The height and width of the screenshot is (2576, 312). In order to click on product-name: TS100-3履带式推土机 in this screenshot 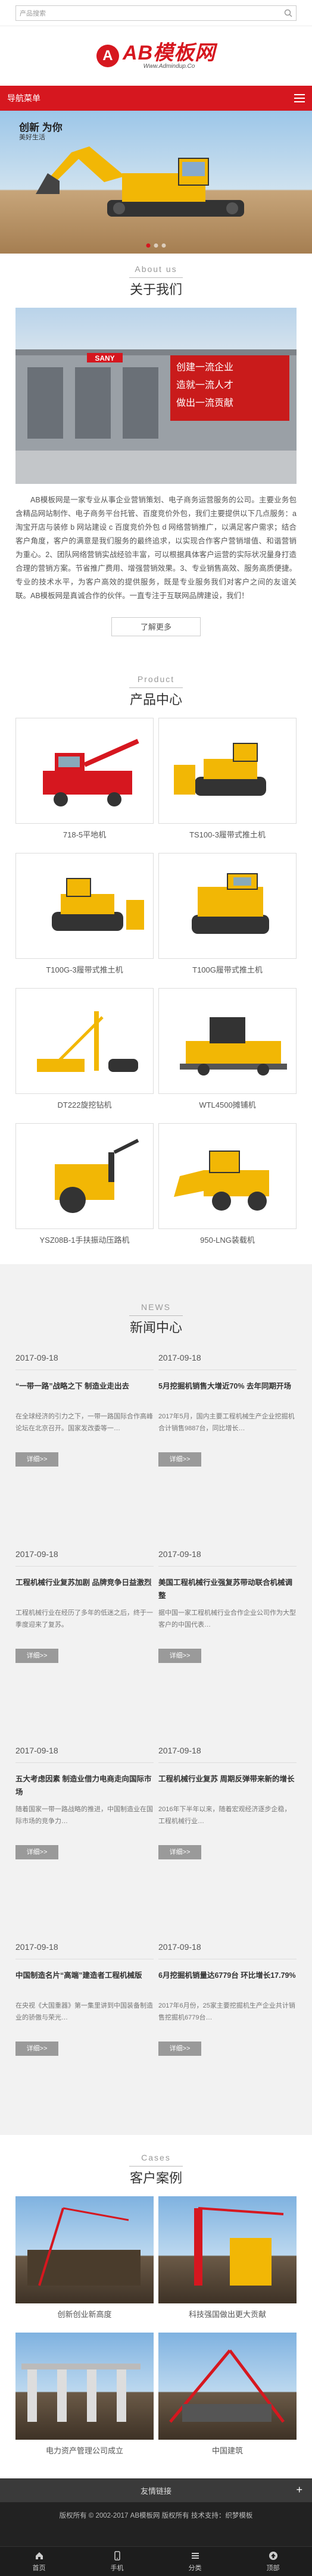, I will do `click(227, 834)`.